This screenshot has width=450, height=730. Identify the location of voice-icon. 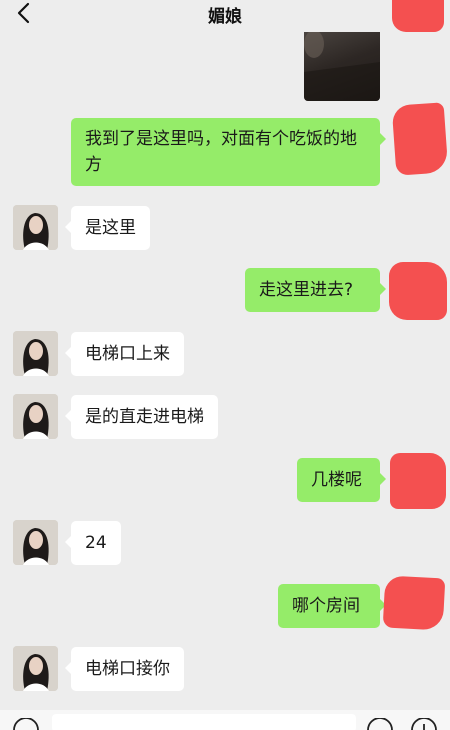
(26, 724).